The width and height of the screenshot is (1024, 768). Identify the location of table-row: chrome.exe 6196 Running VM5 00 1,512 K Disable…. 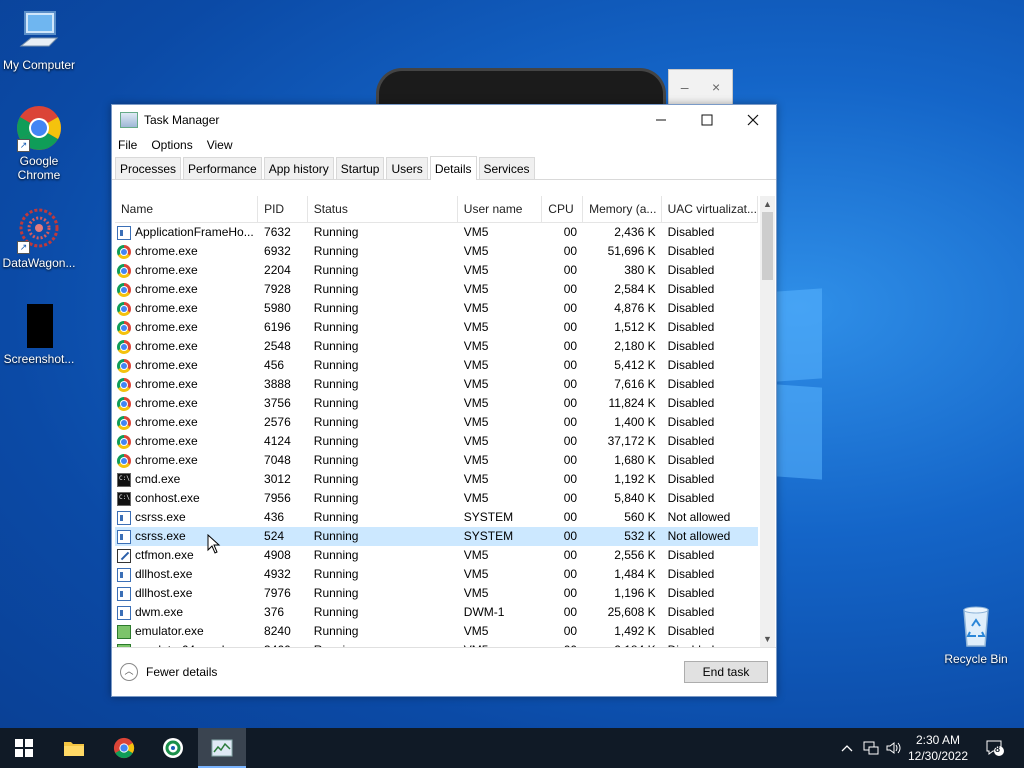
(436, 327).